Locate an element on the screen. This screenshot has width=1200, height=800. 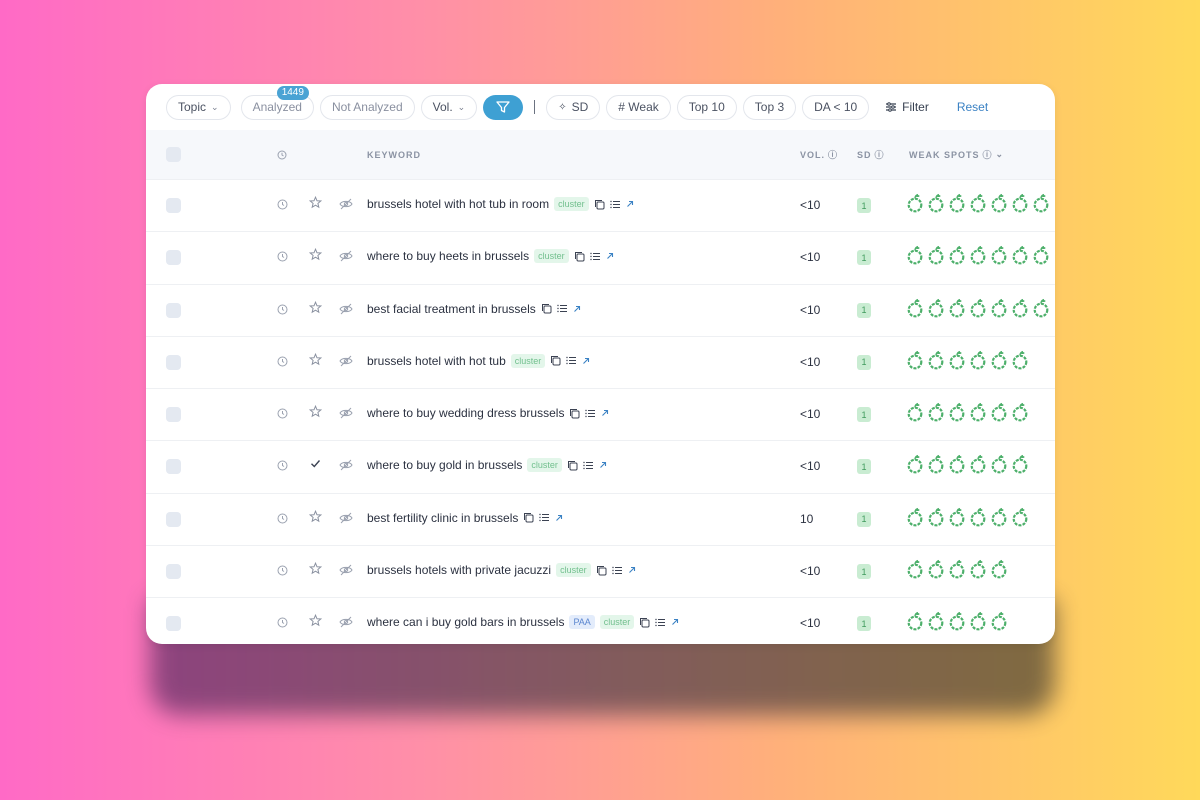
keyword-text: best facial treatment in brussels is located at coordinates (451, 309).